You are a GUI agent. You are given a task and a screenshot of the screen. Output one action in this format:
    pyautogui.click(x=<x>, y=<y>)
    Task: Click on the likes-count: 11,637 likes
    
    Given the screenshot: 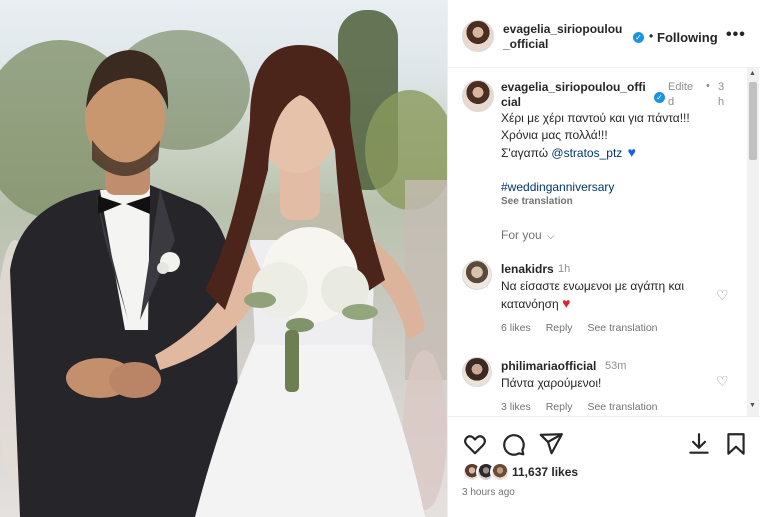 What is the action you would take?
    pyautogui.click(x=545, y=472)
    